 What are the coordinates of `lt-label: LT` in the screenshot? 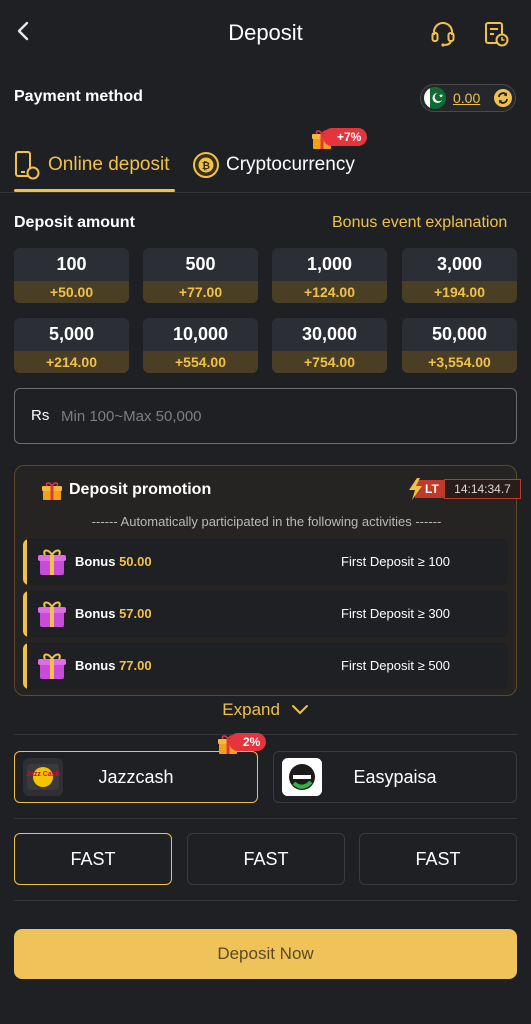 It's located at (432, 489).